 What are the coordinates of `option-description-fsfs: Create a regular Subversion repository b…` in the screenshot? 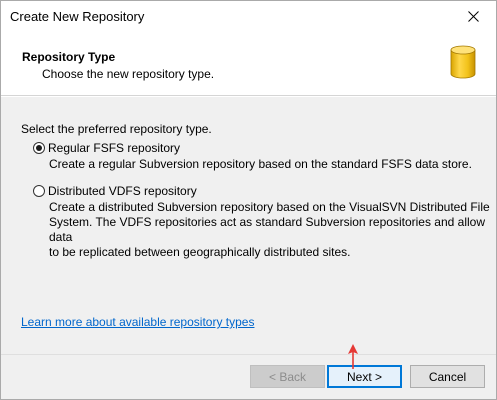 It's located at (260, 164).